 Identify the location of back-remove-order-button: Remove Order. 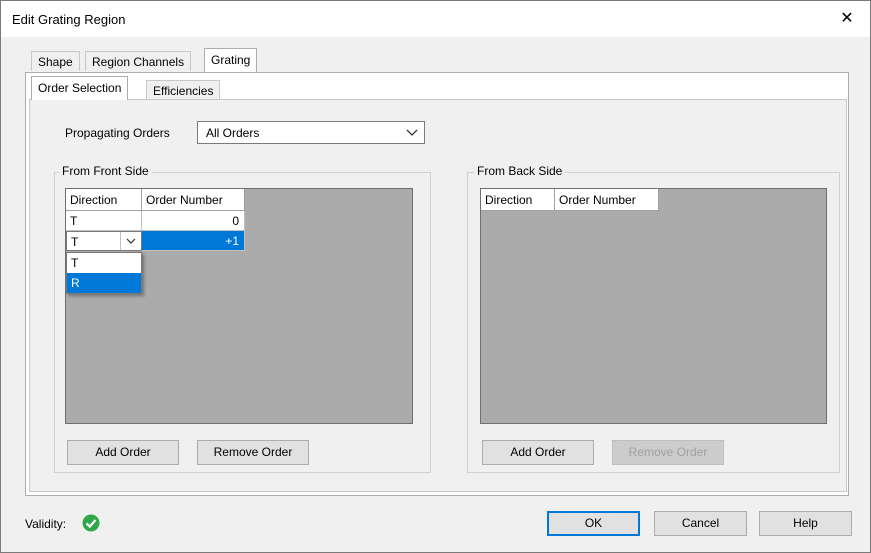
(668, 452).